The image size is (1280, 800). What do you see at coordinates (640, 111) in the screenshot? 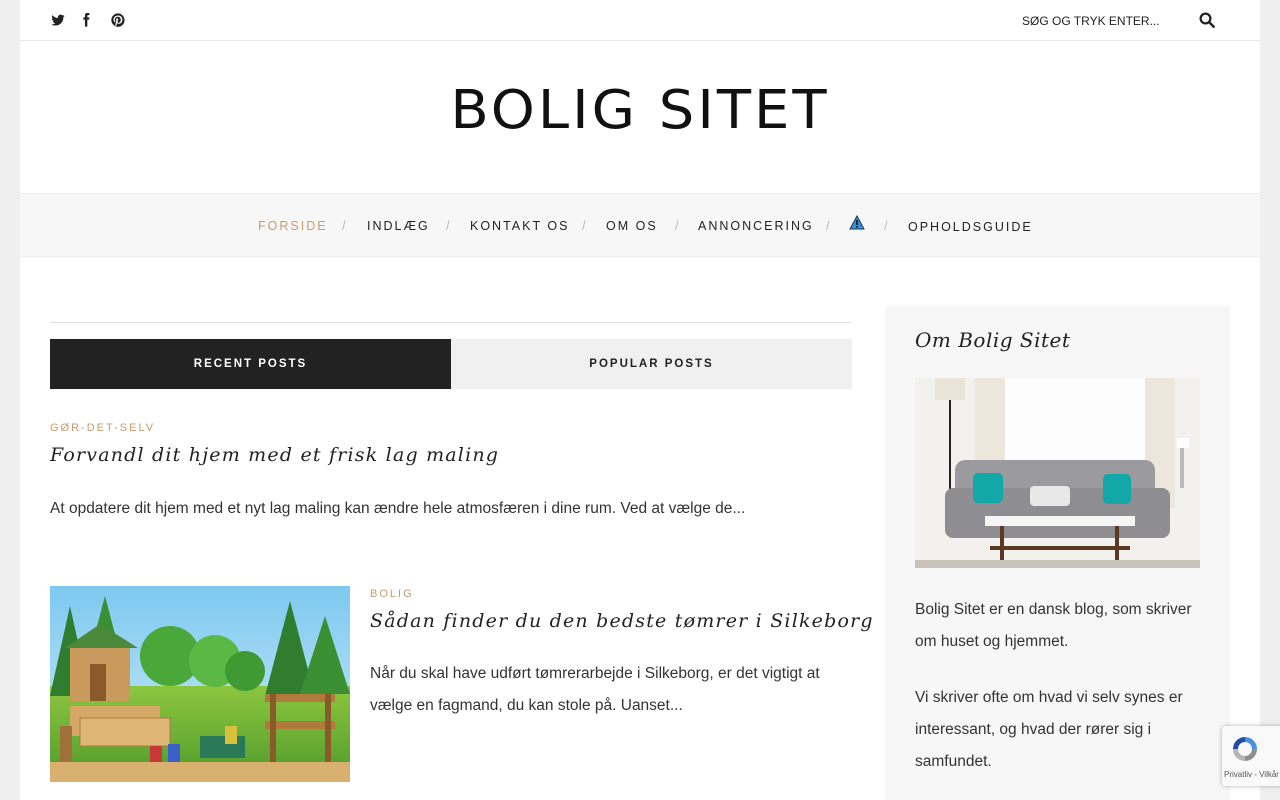
I see `site-logo: BOLIG SITET` at bounding box center [640, 111].